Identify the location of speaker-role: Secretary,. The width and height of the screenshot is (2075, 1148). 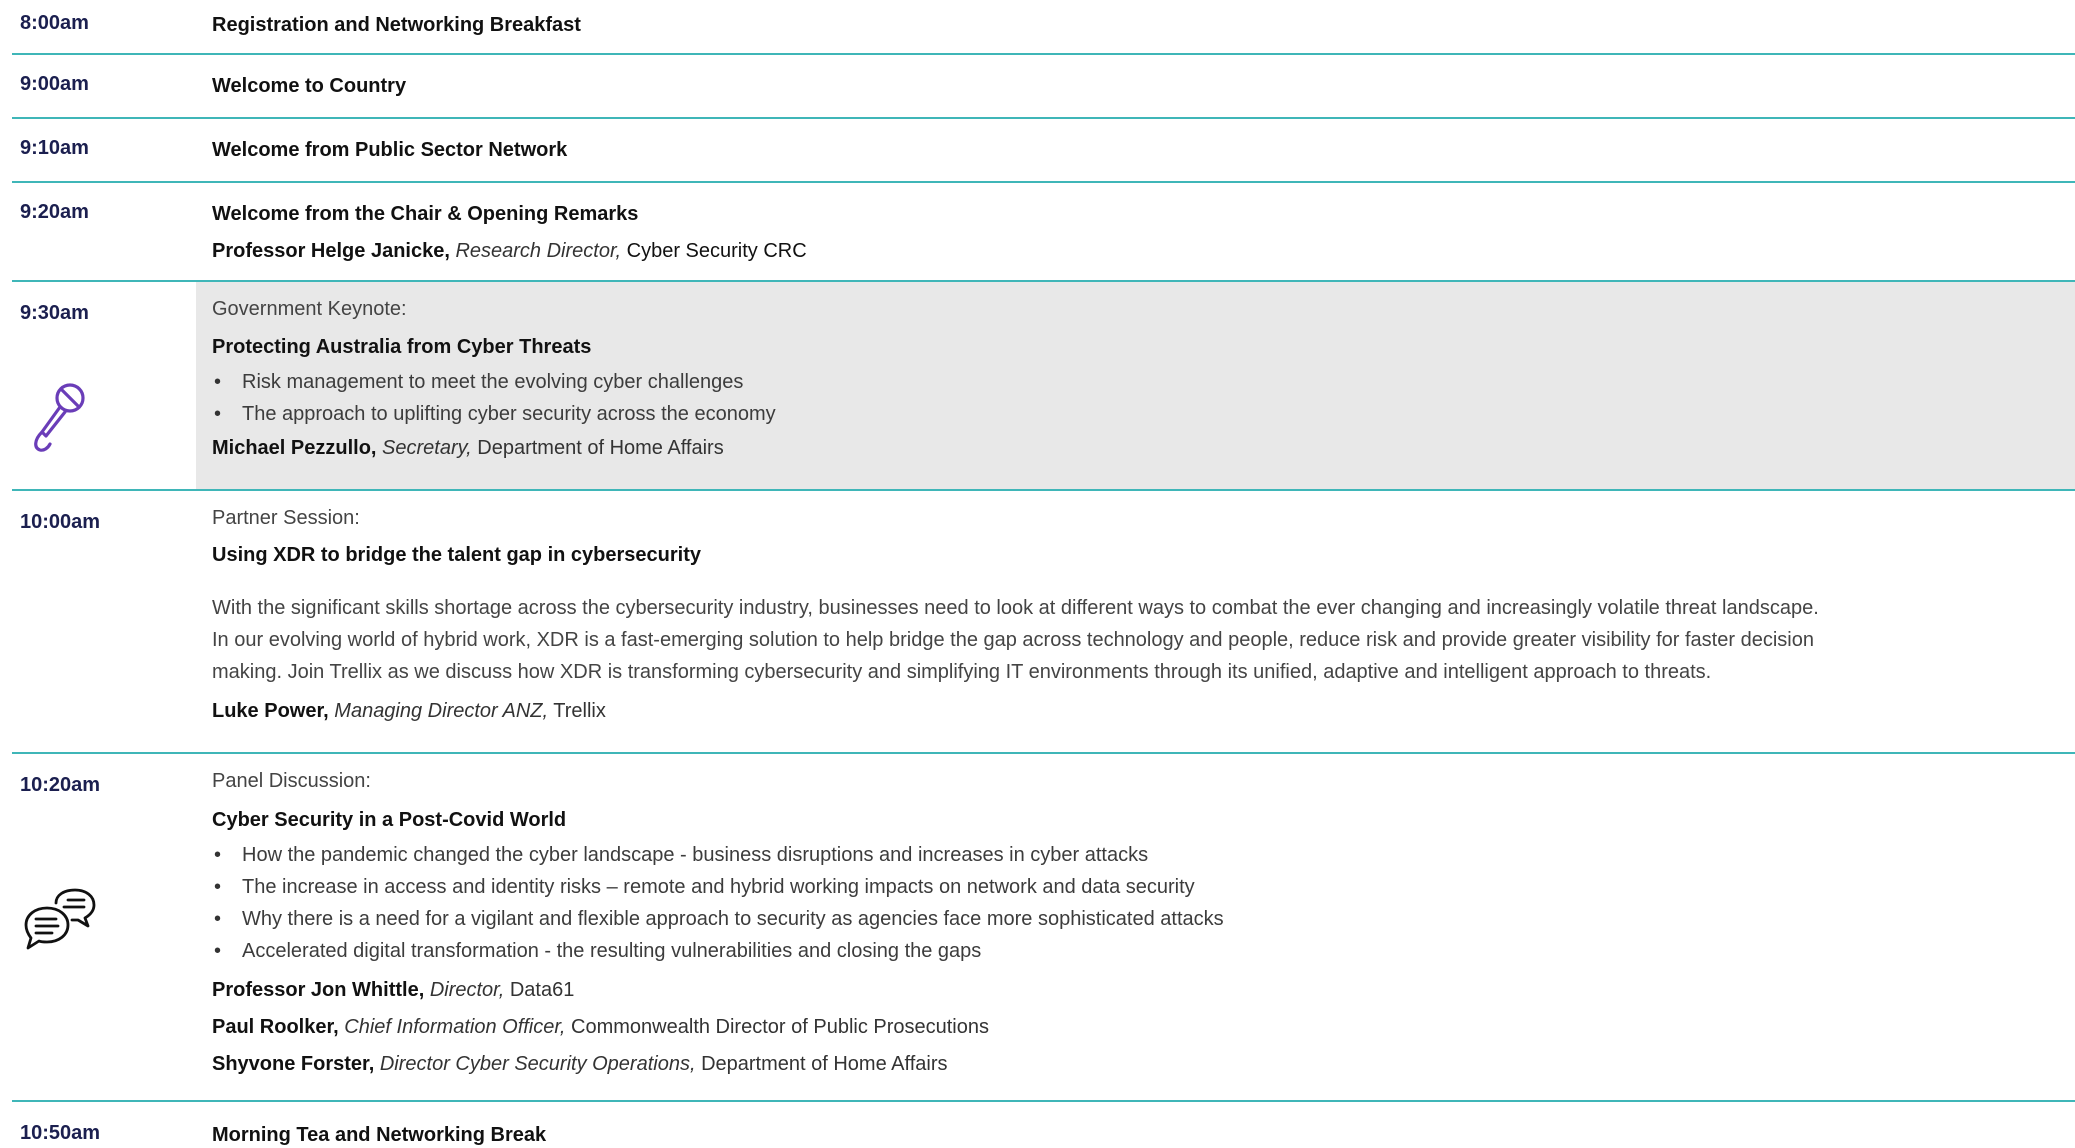
(427, 448).